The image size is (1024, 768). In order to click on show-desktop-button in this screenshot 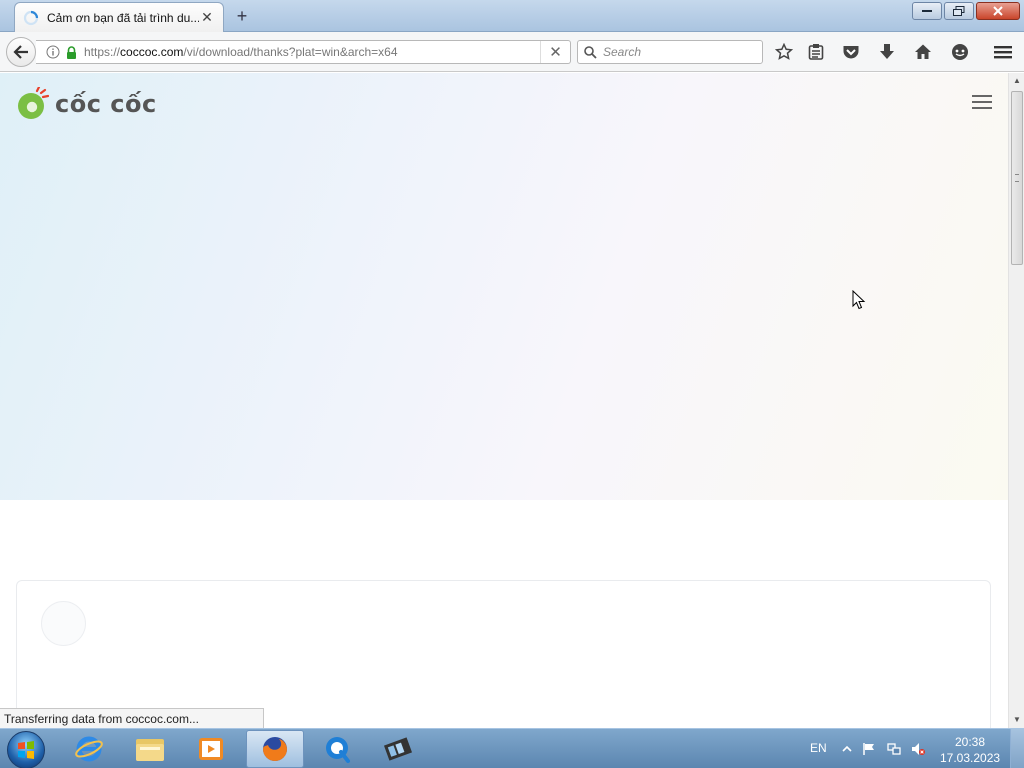, I will do `click(1017, 748)`.